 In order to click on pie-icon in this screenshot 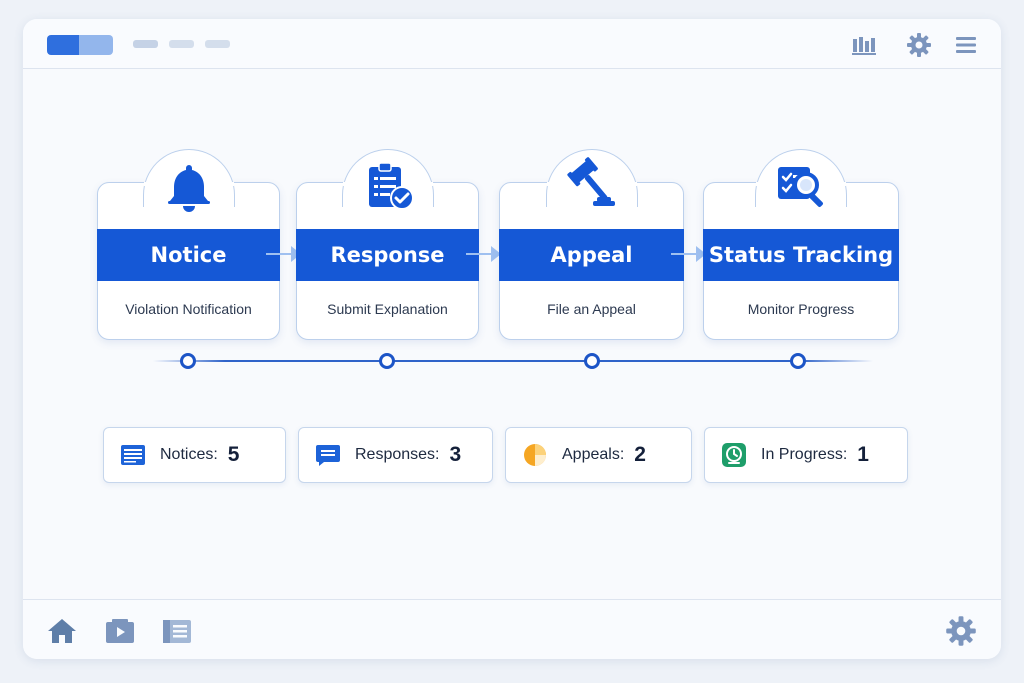, I will do `click(535, 455)`.